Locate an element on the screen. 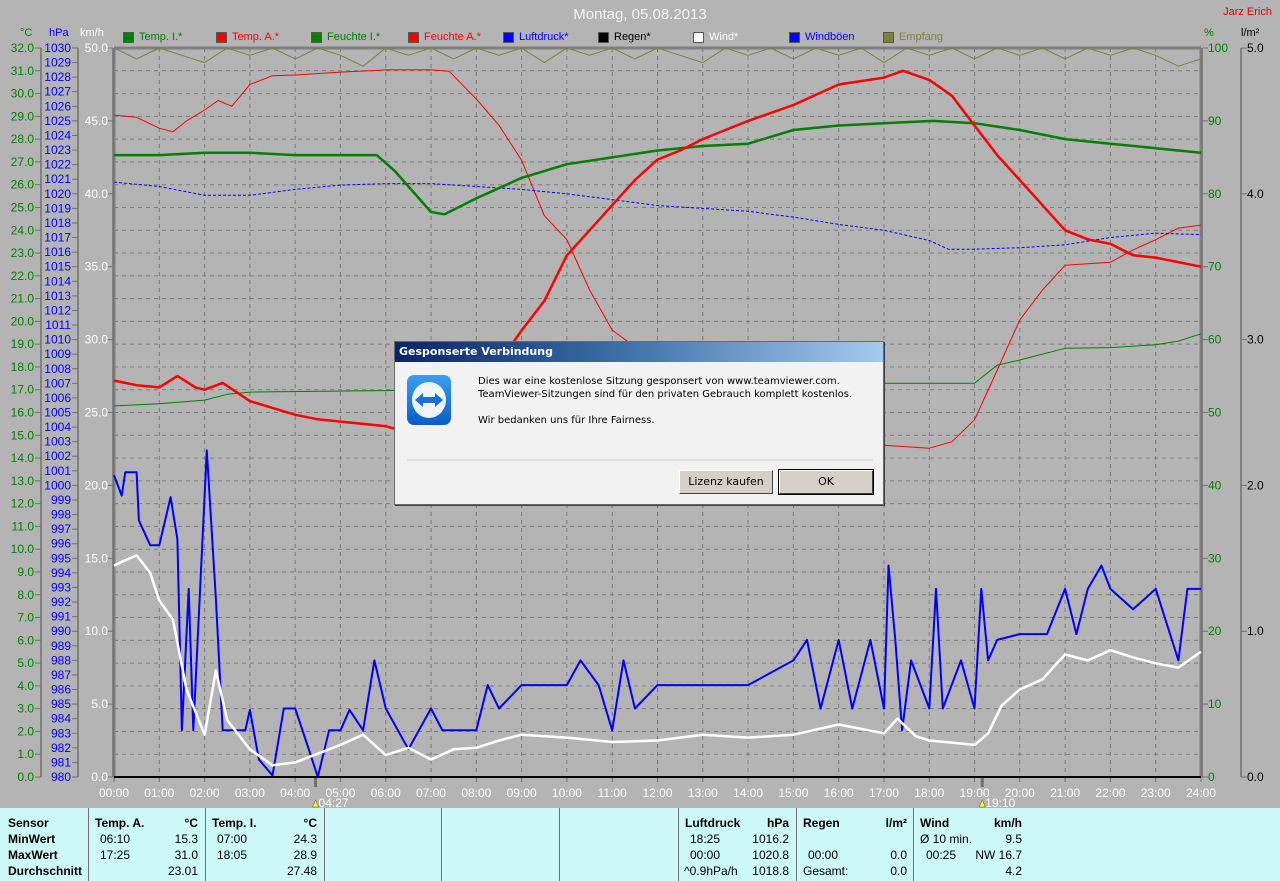 The width and height of the screenshot is (1280, 881). percent-tick-label: 20 is located at coordinates (1215, 631).